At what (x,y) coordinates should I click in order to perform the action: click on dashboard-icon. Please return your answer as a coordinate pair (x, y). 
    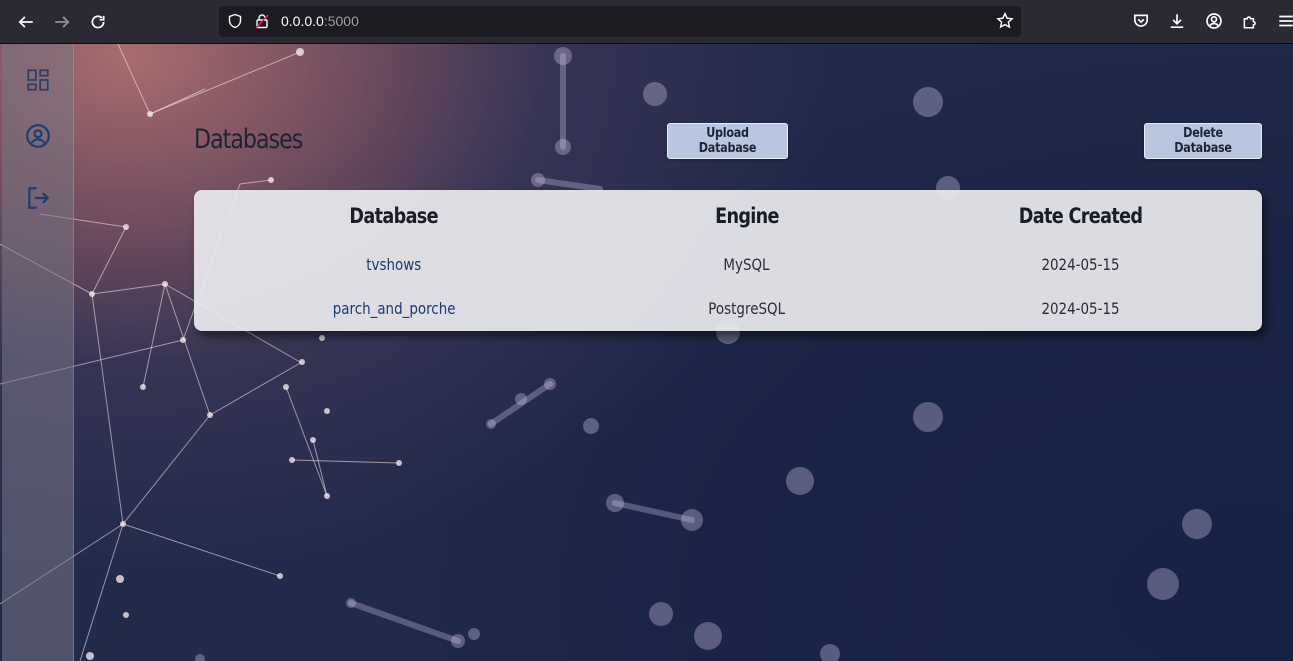
    Looking at the image, I should click on (38, 80).